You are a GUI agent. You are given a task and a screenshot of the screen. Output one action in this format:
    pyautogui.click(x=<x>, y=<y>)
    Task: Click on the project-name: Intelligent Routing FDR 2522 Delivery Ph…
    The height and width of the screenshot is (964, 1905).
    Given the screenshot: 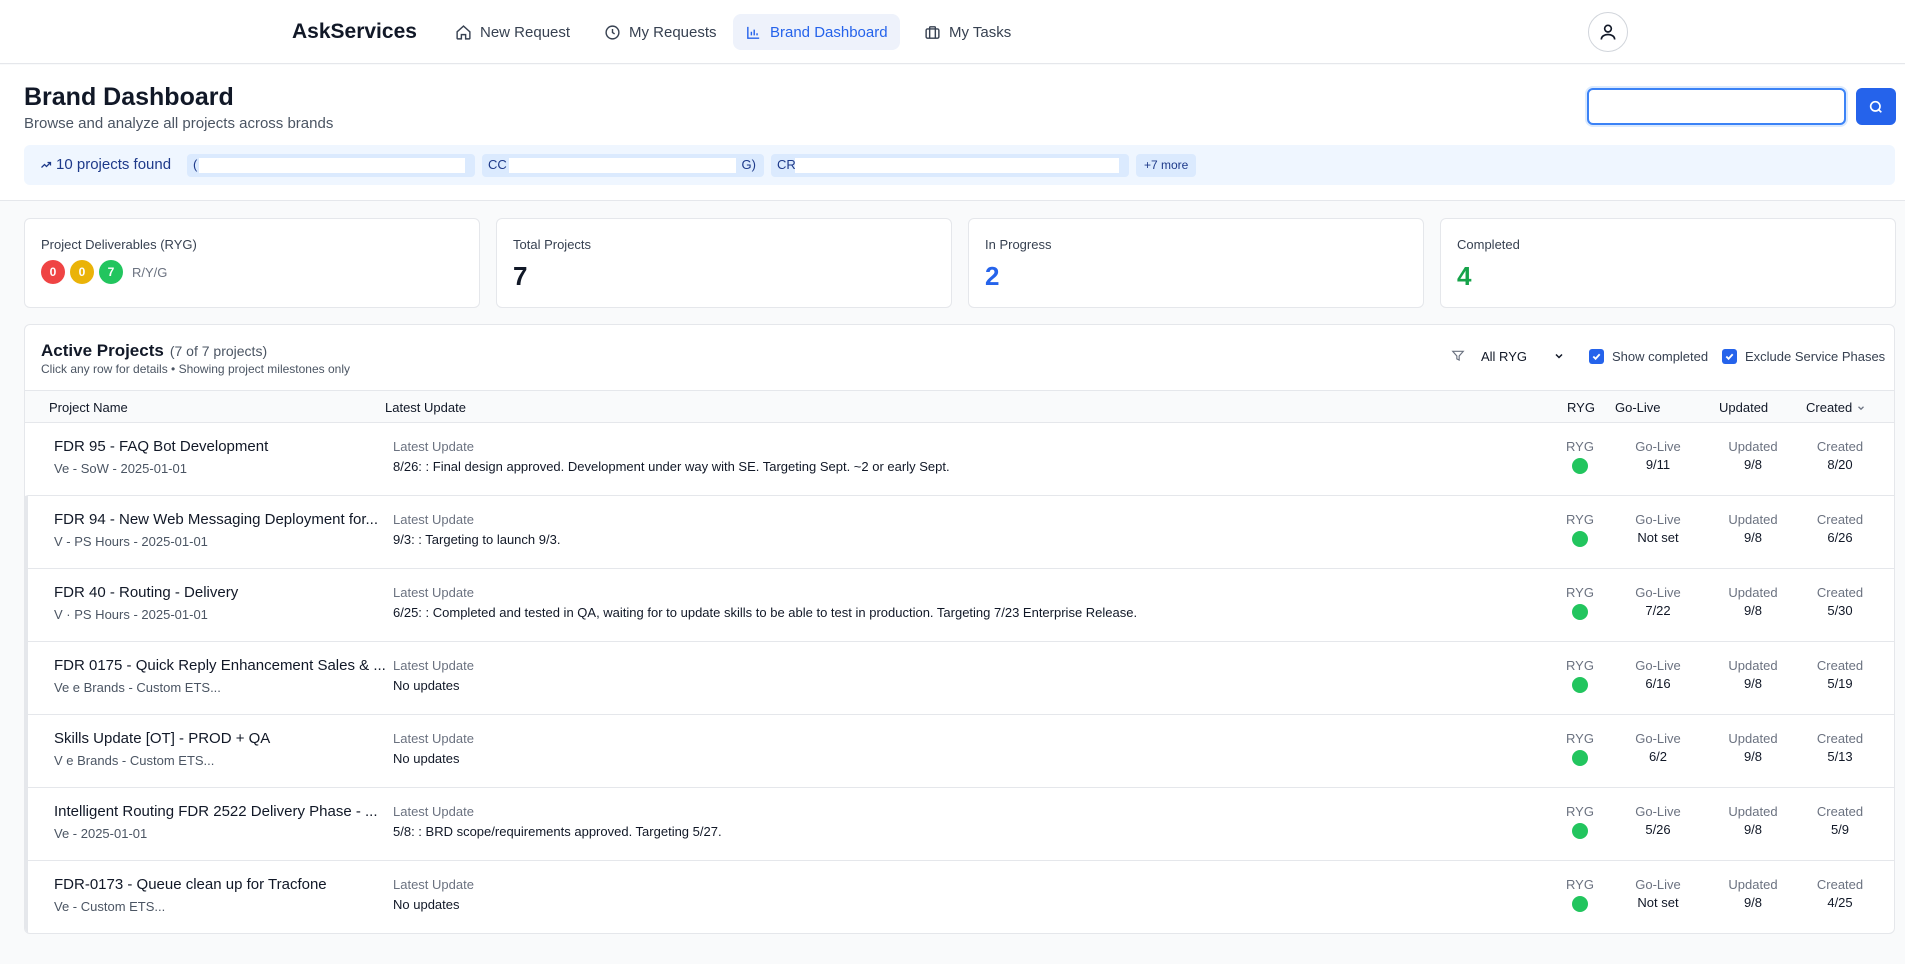 What is the action you would take?
    pyautogui.click(x=216, y=811)
    